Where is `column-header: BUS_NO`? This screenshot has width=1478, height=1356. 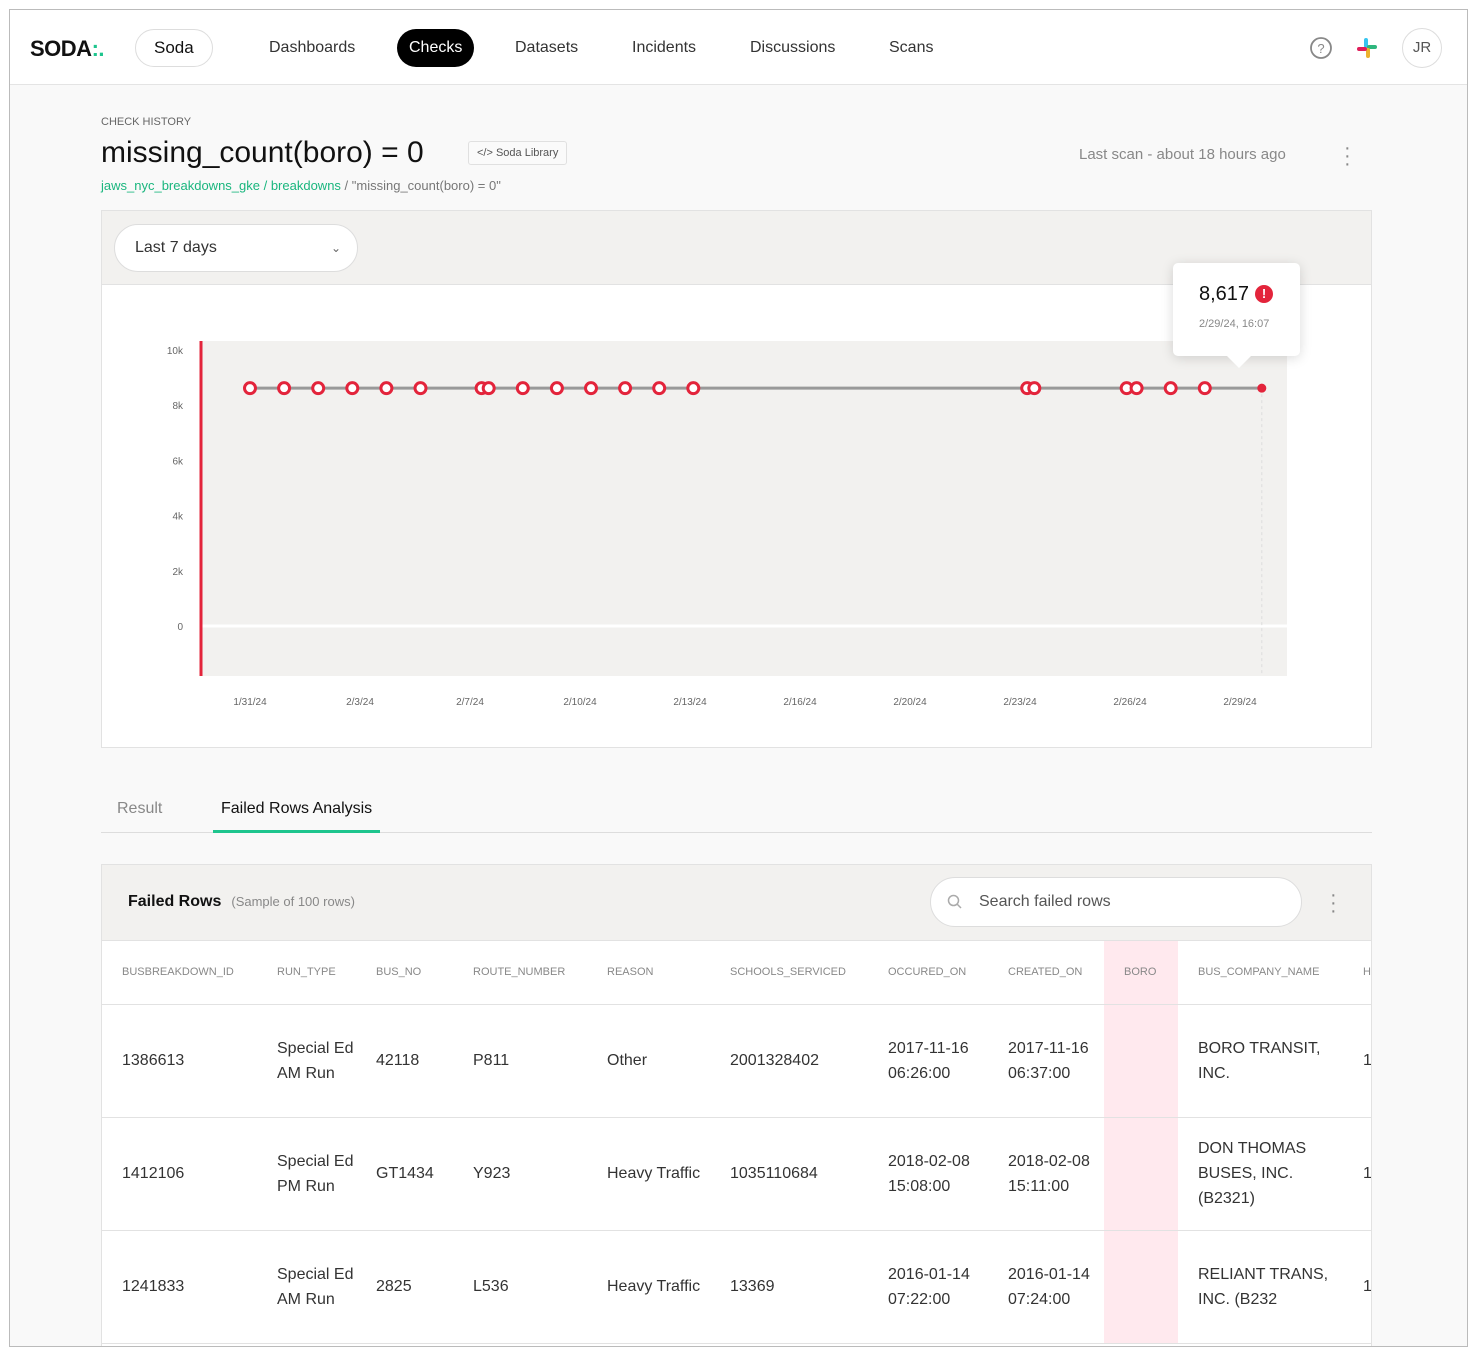
column-header: BUS_NO is located at coordinates (404, 973).